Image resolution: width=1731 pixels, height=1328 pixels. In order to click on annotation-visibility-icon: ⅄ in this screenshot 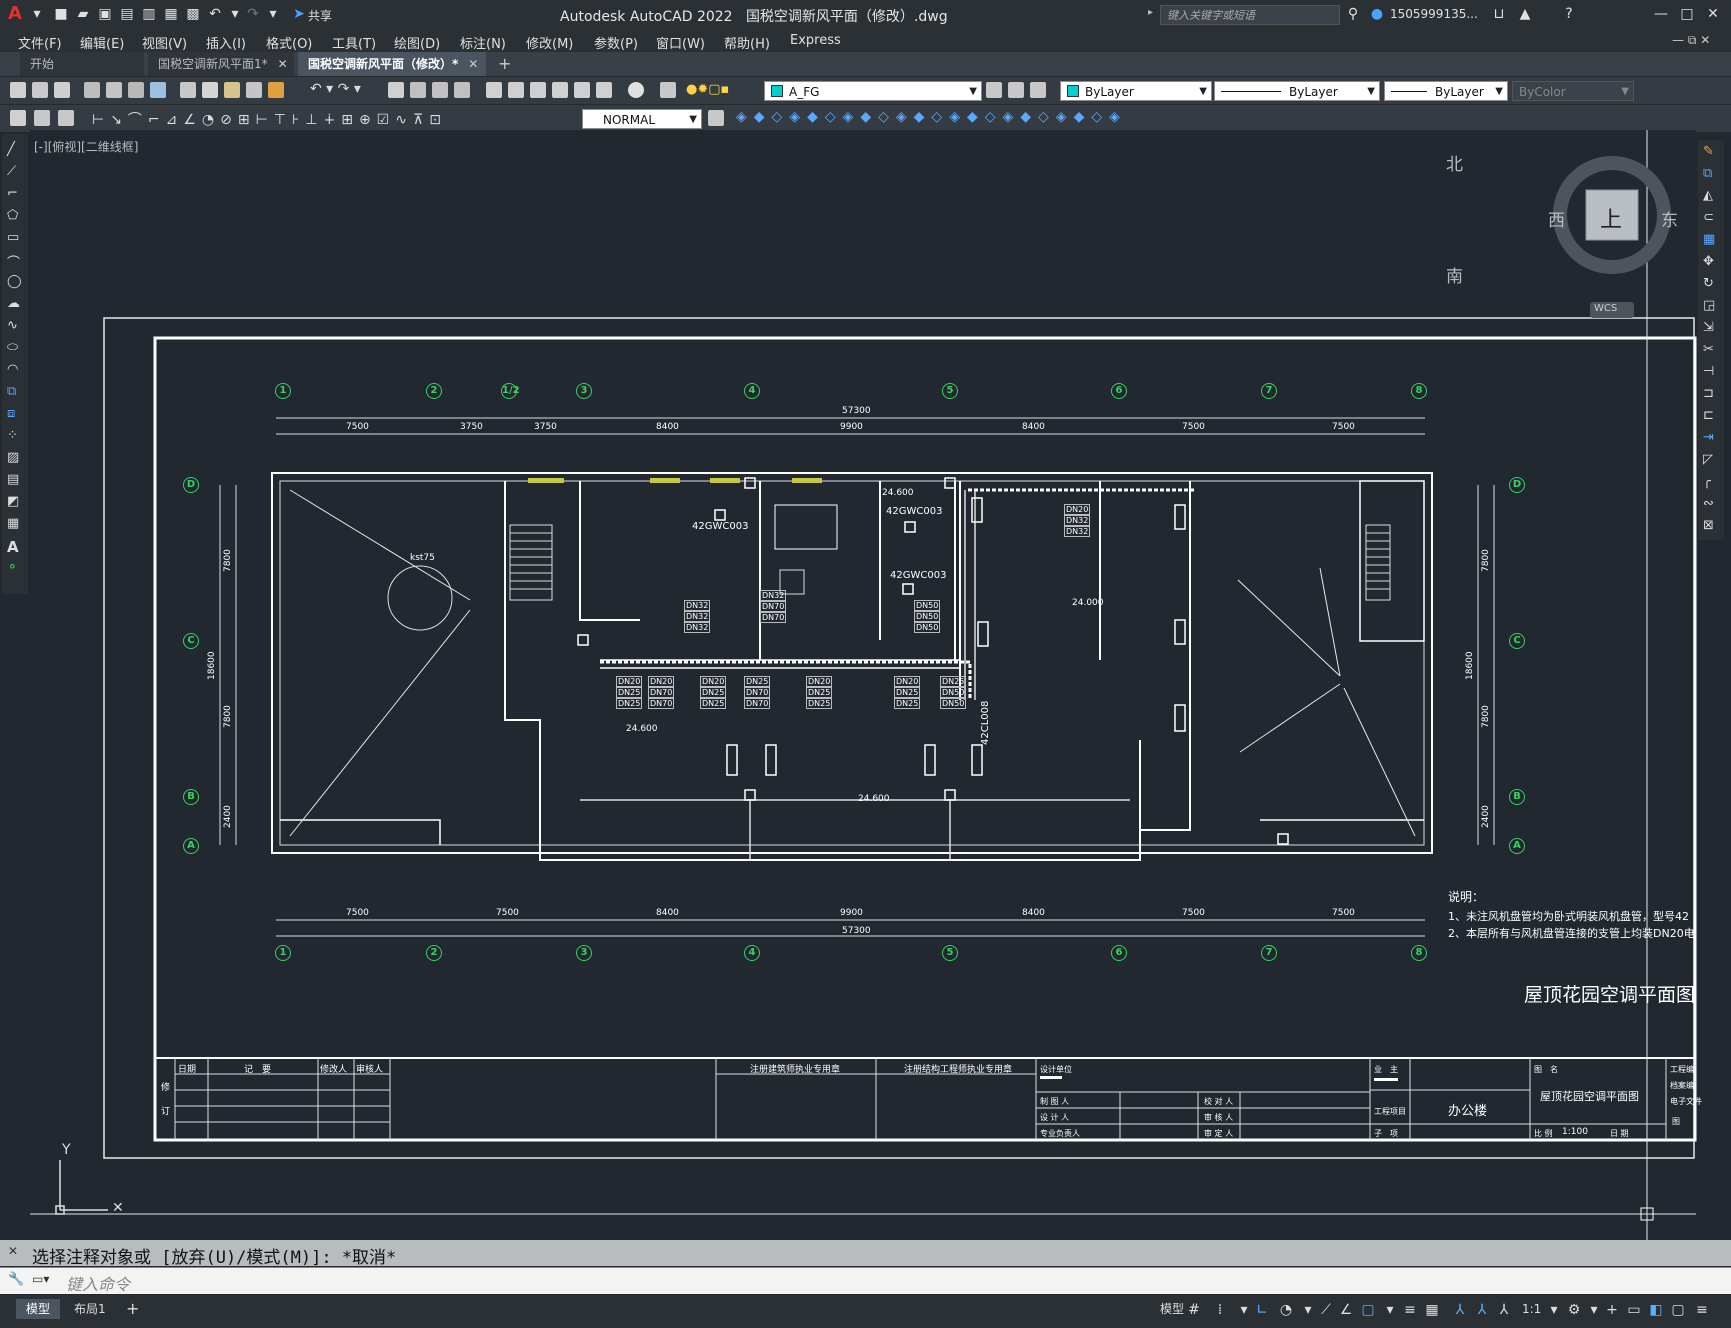, I will do `click(1460, 1310)`.